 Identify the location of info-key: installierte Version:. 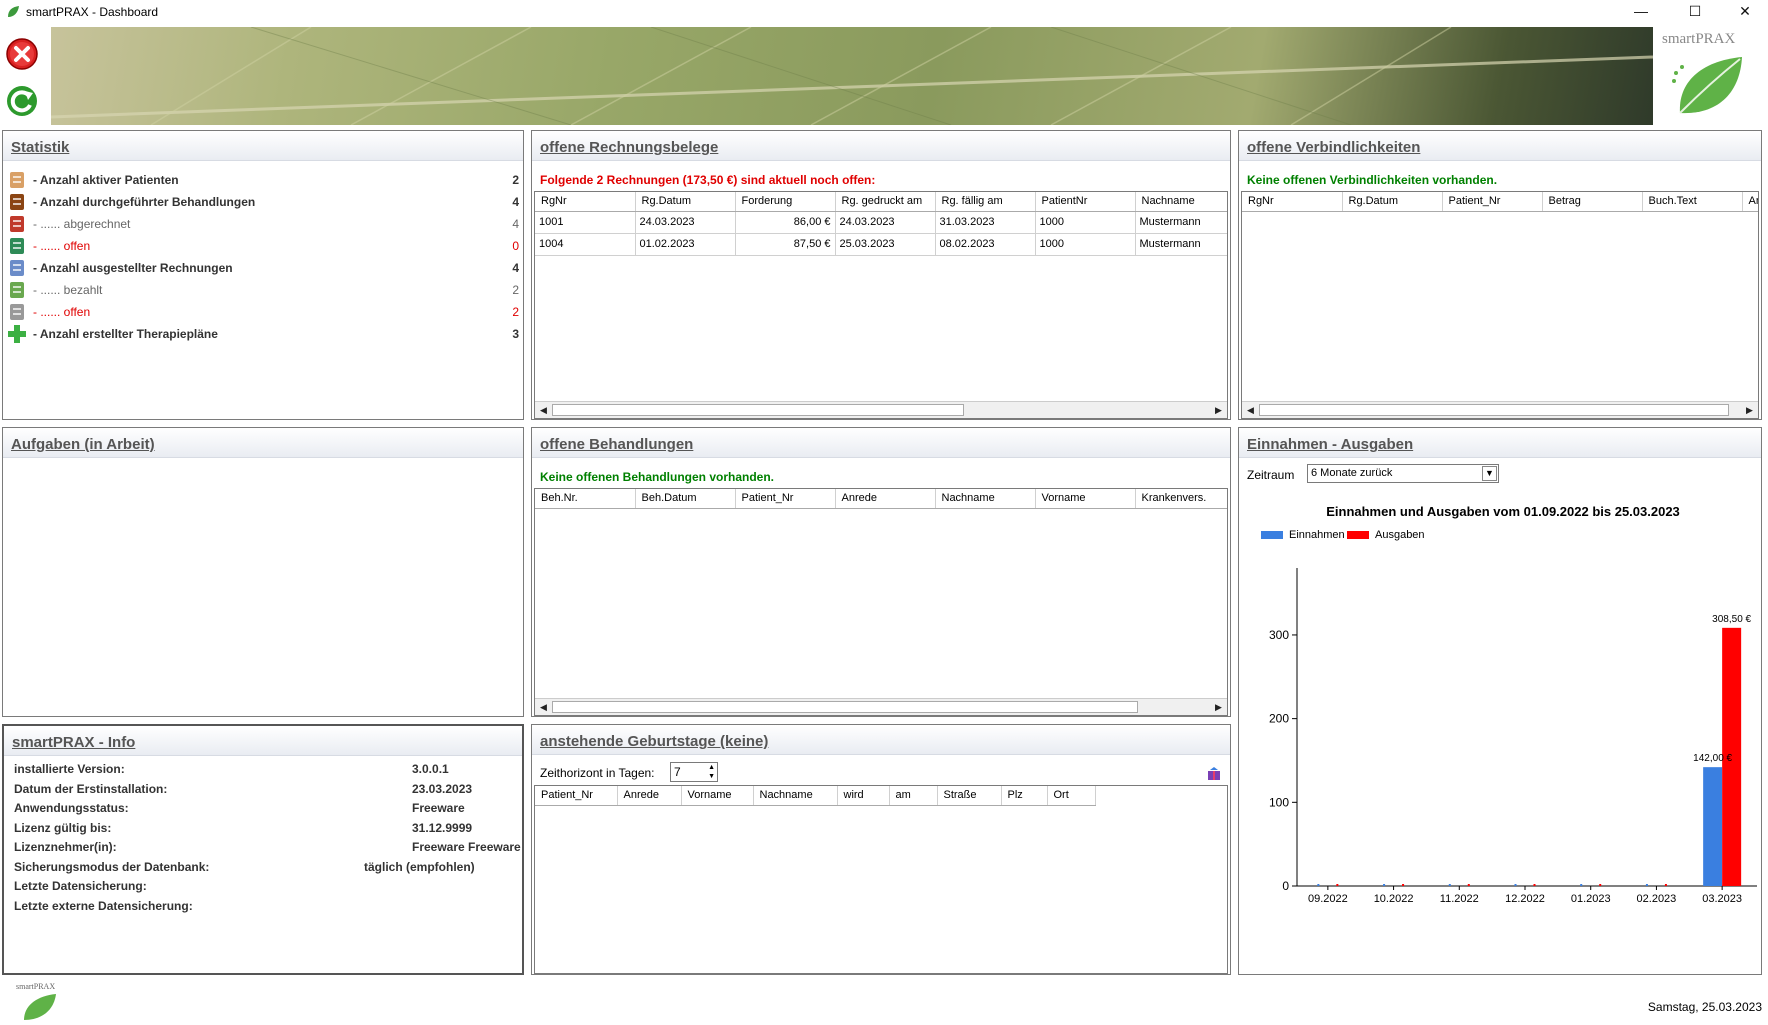
(69, 769).